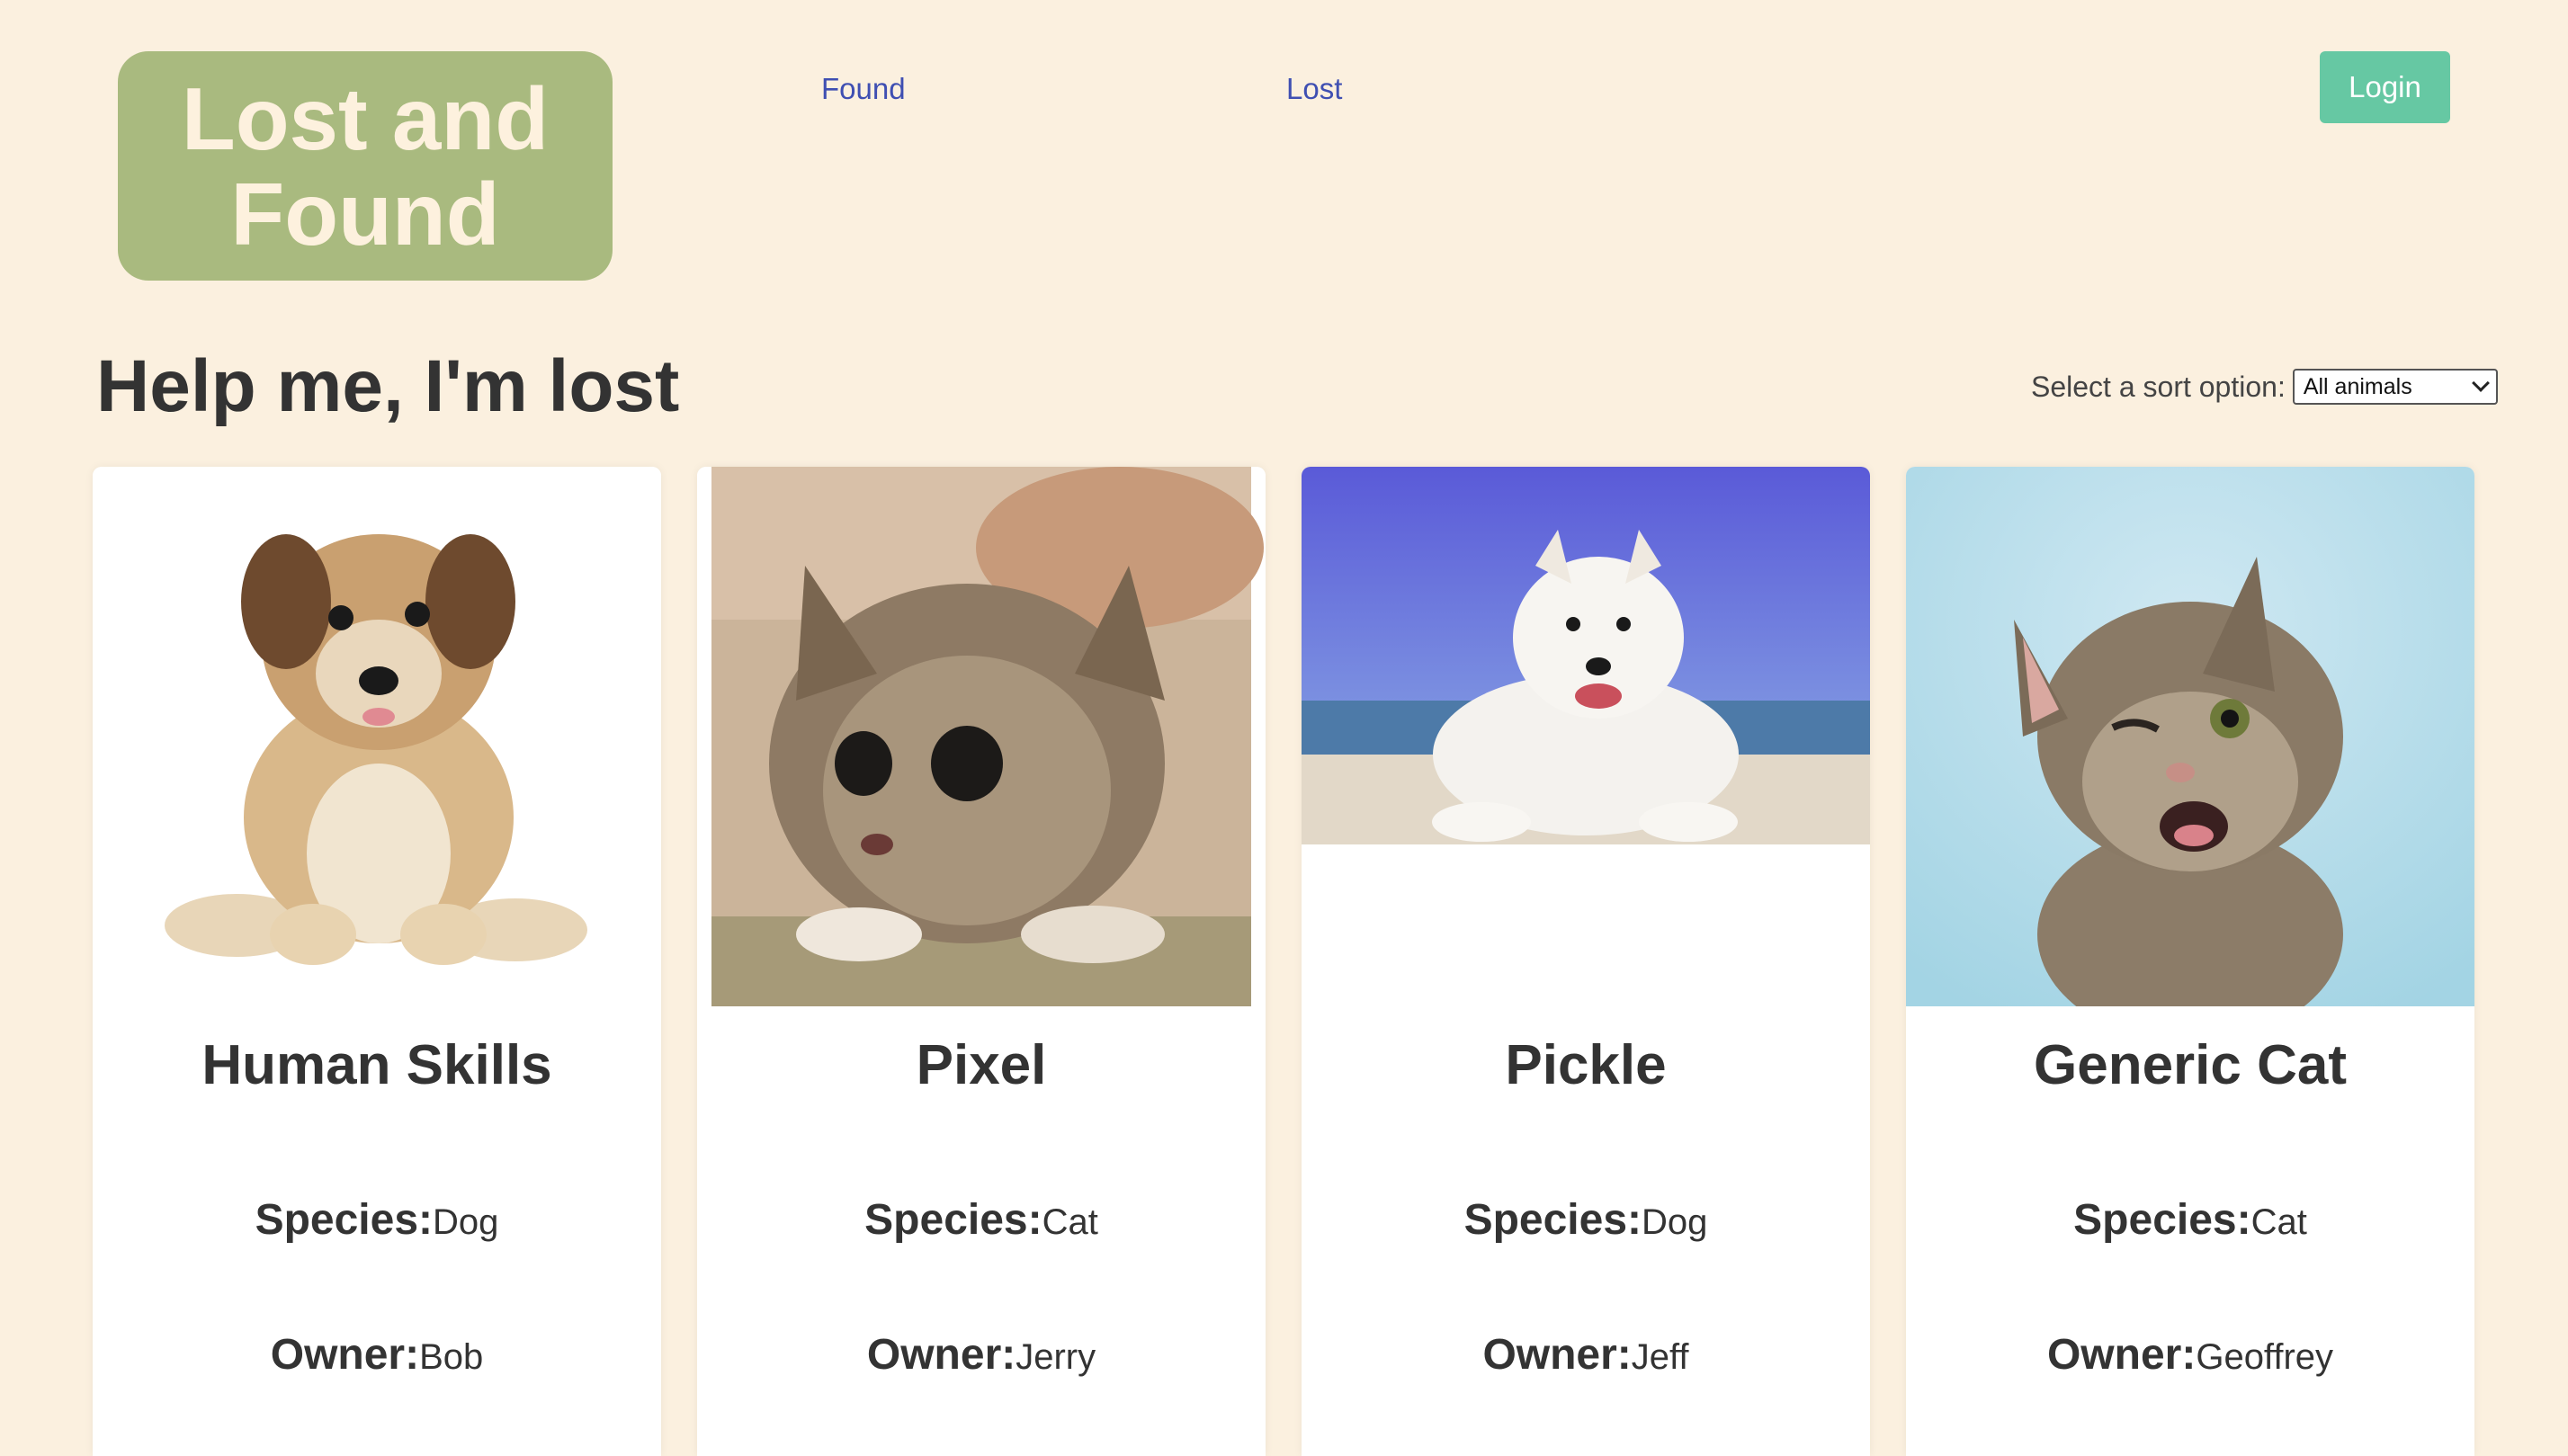 This screenshot has height=1456, width=2568. I want to click on owner-value: Geoffrey, so click(2265, 1357).